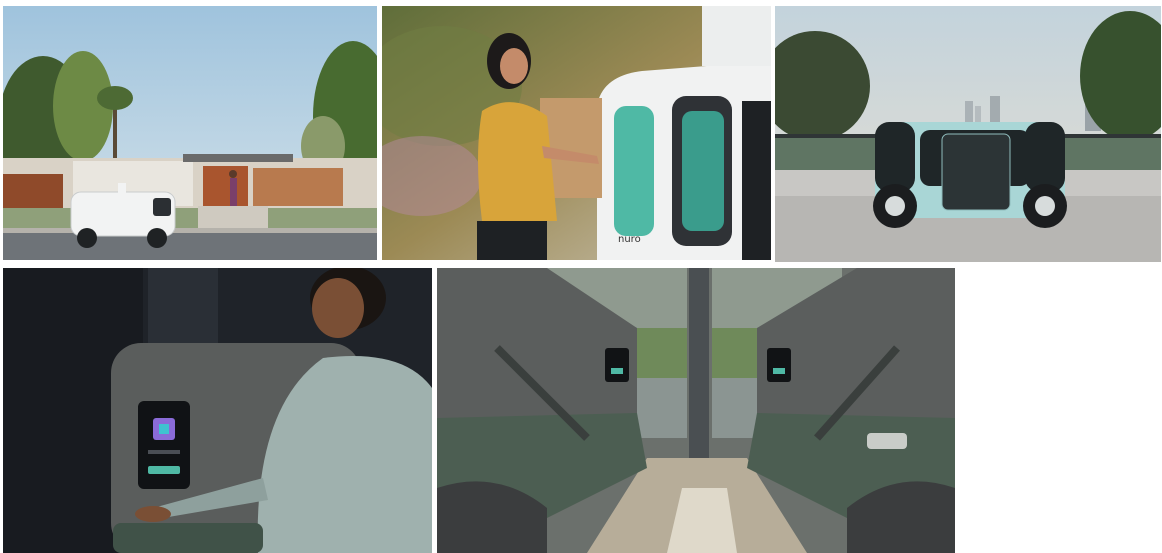 This screenshot has width=1162, height=553. Describe the element at coordinates (970, 175) in the screenshot. I see `robotaxi-vehicle` at that location.